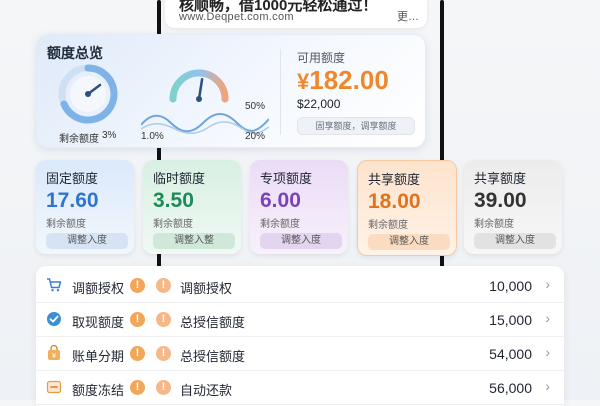 Image resolution: width=600 pixels, height=406 pixels. Describe the element at coordinates (98, 288) in the screenshot. I see `row-name: 调额授权` at that location.